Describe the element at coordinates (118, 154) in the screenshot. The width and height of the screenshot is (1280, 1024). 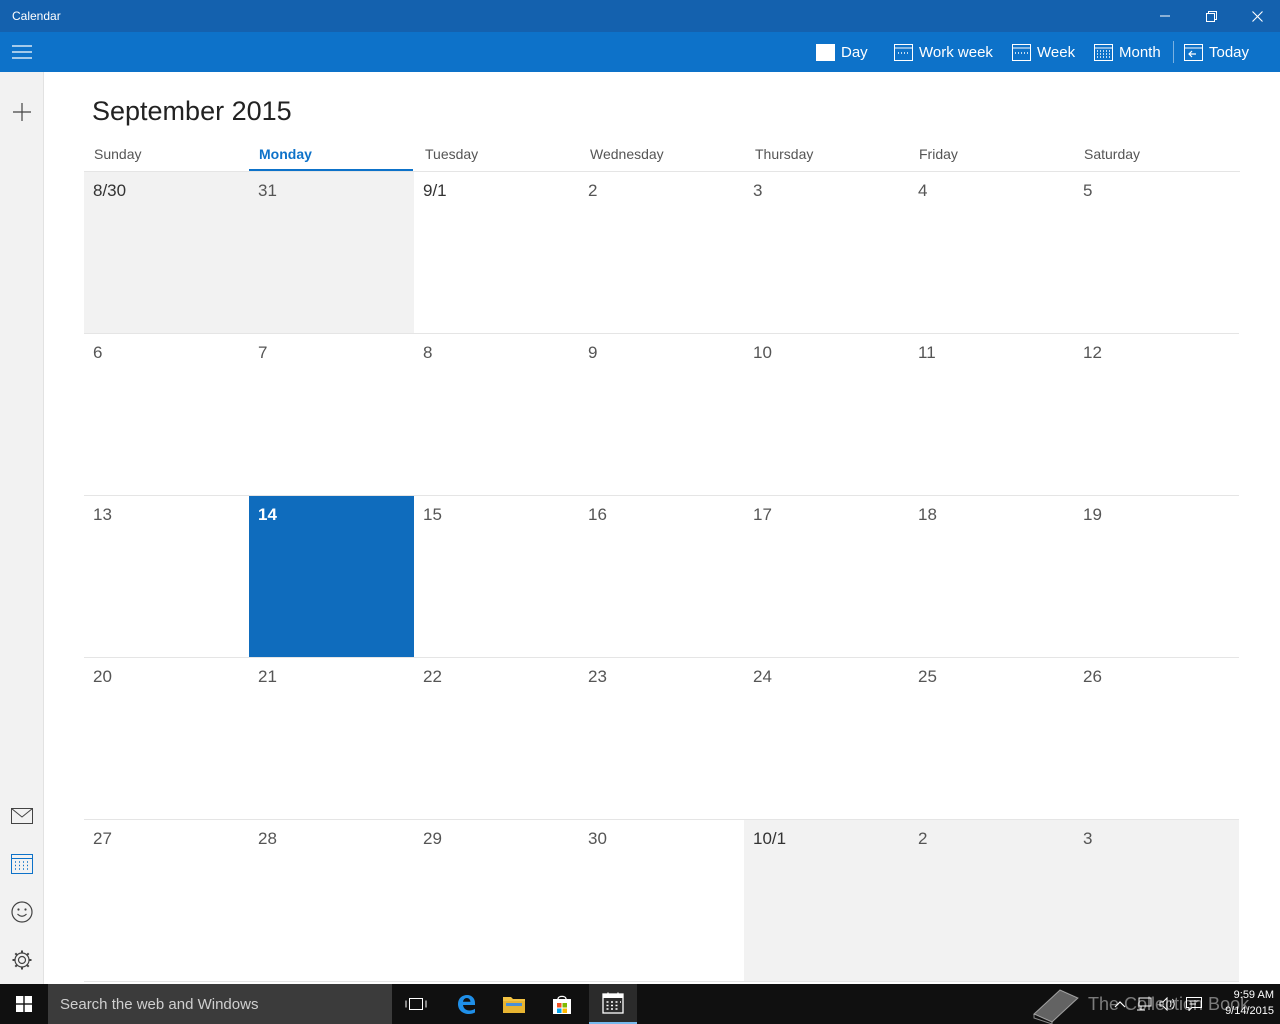
I see `weekday-sunday: Sunday` at that location.